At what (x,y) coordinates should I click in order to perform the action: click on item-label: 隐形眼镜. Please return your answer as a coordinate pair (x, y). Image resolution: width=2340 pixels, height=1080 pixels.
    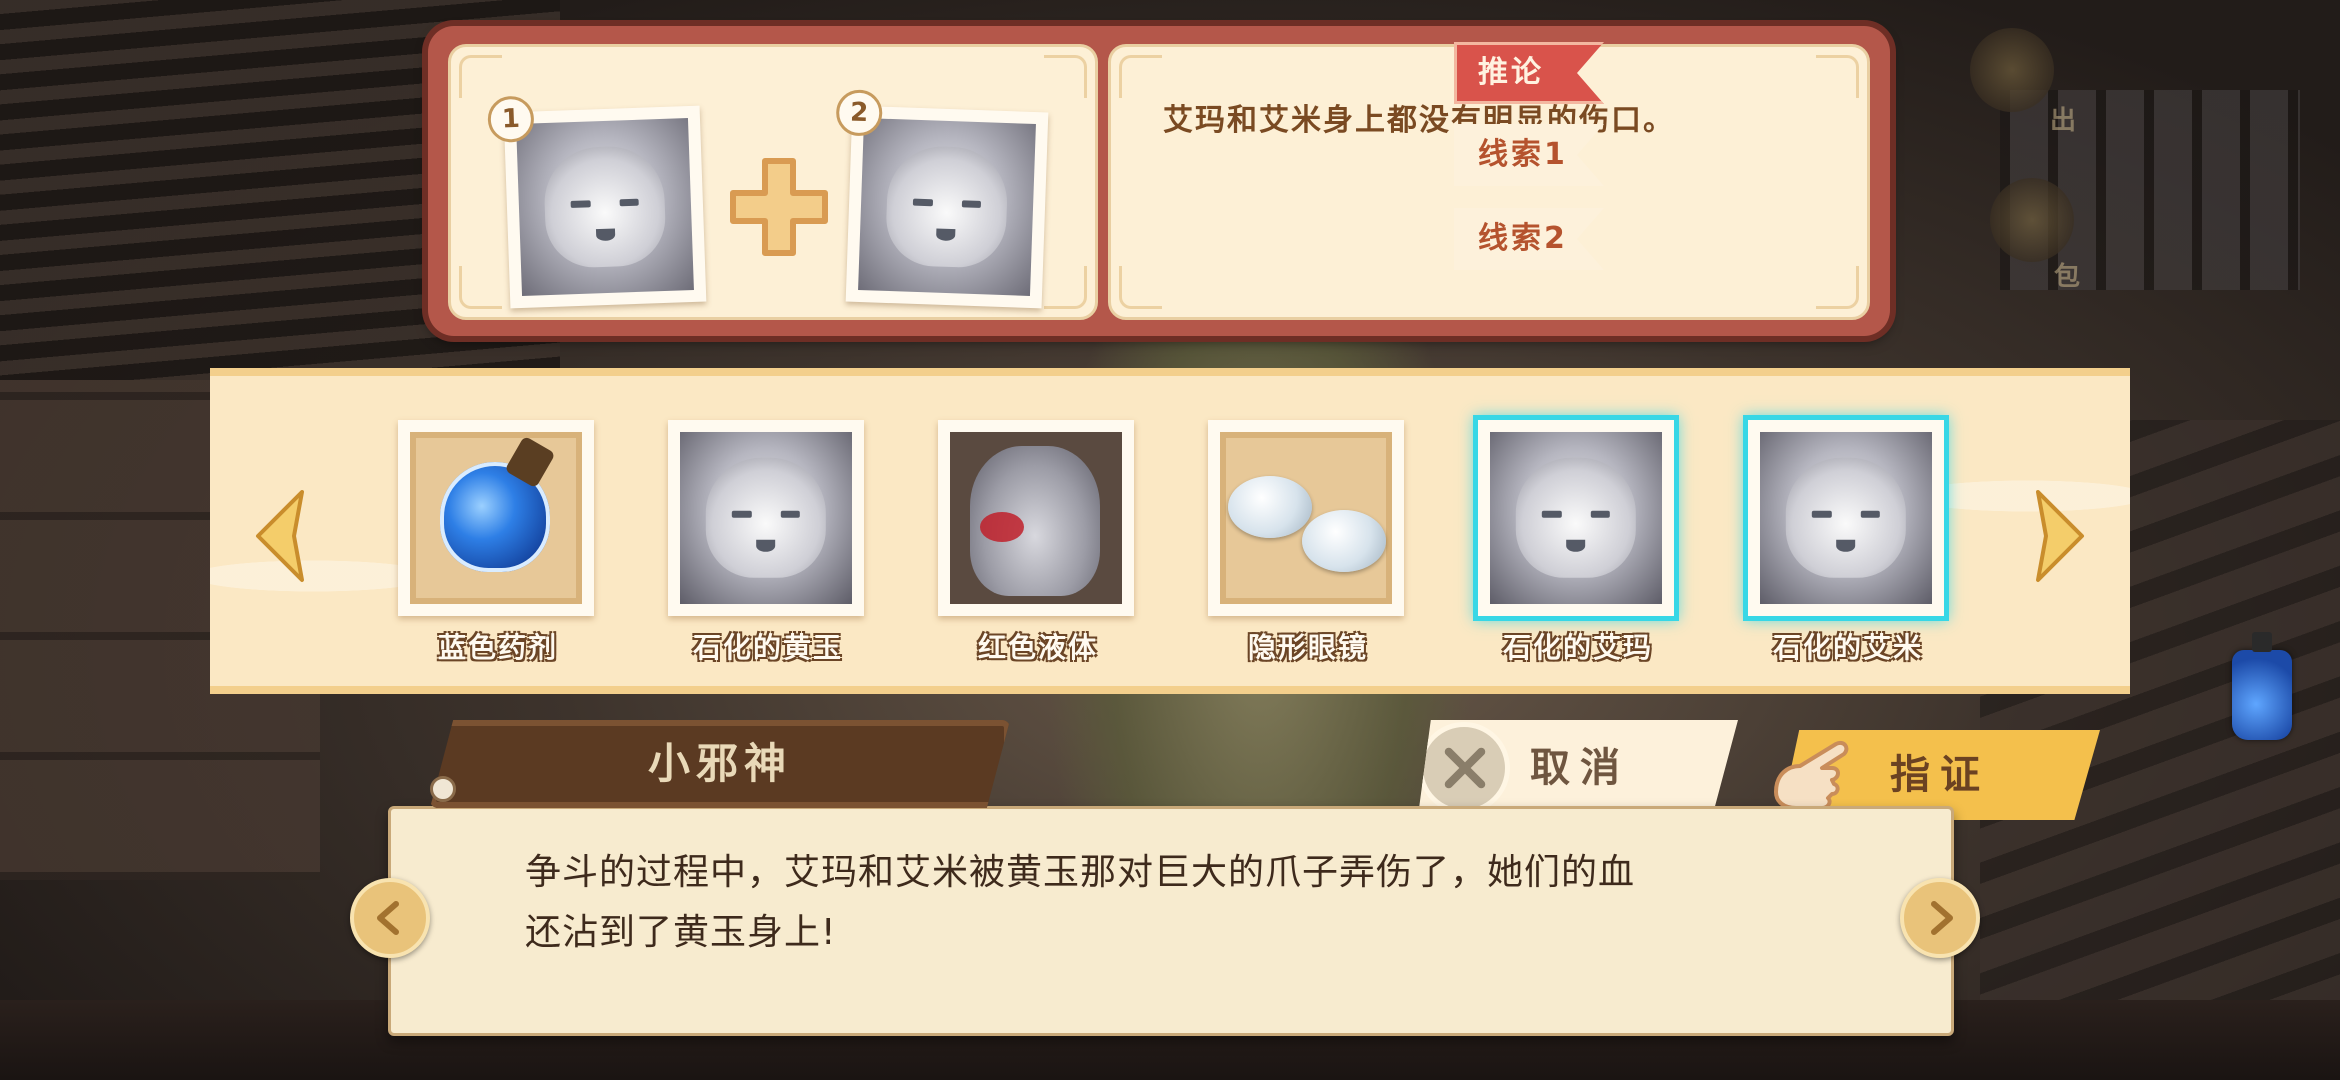
    Looking at the image, I should click on (1307, 647).